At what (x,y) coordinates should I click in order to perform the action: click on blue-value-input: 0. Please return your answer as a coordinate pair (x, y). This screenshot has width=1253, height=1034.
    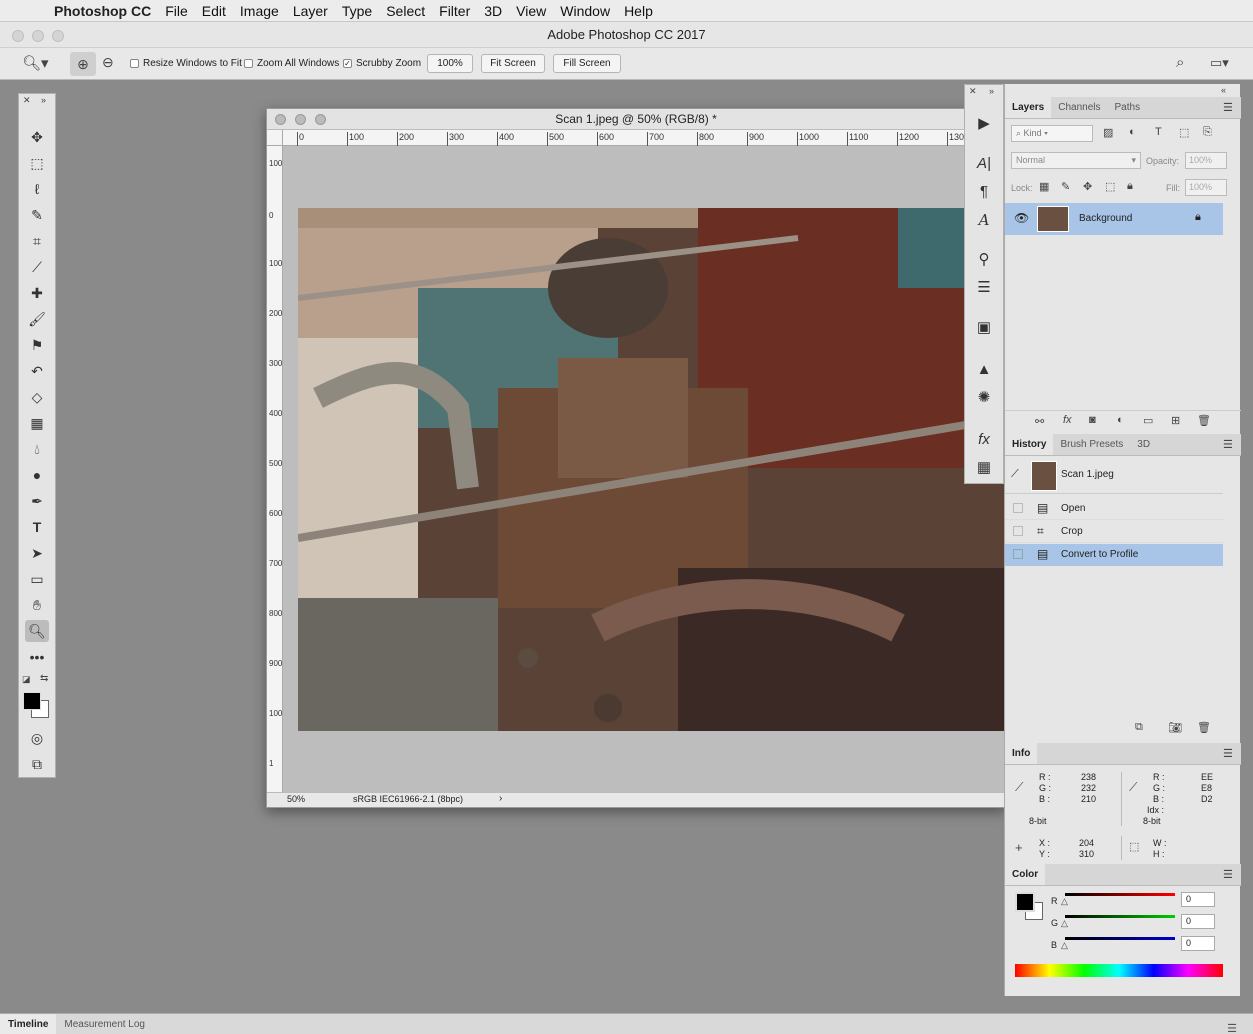
    Looking at the image, I should click on (1198, 943).